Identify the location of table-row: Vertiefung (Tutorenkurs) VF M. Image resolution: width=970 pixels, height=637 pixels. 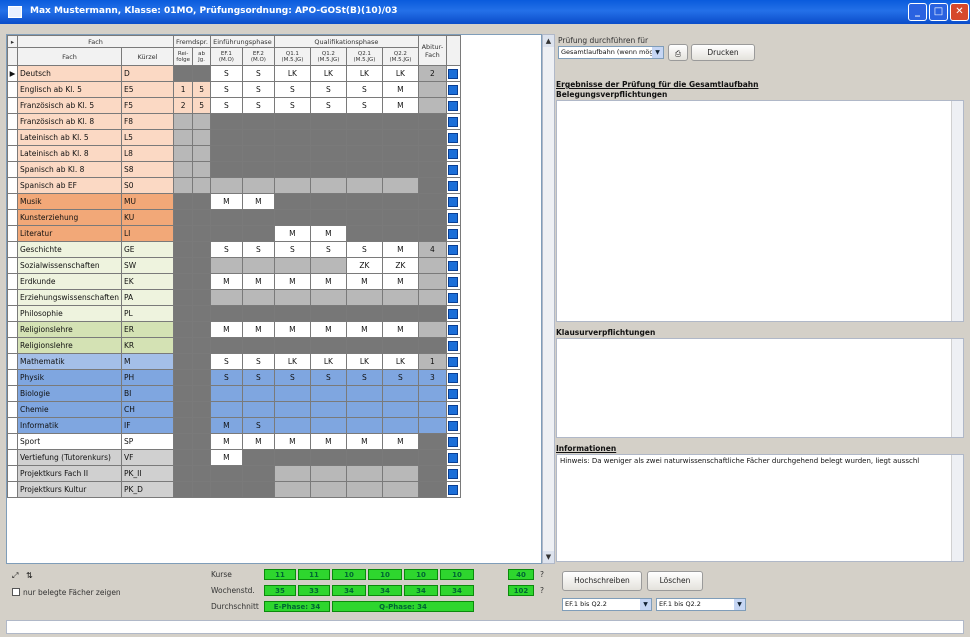
(234, 457).